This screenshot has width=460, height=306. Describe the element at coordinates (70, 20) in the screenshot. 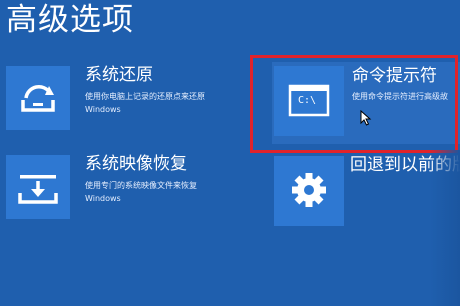

I see `page-title: 高级选项` at that location.